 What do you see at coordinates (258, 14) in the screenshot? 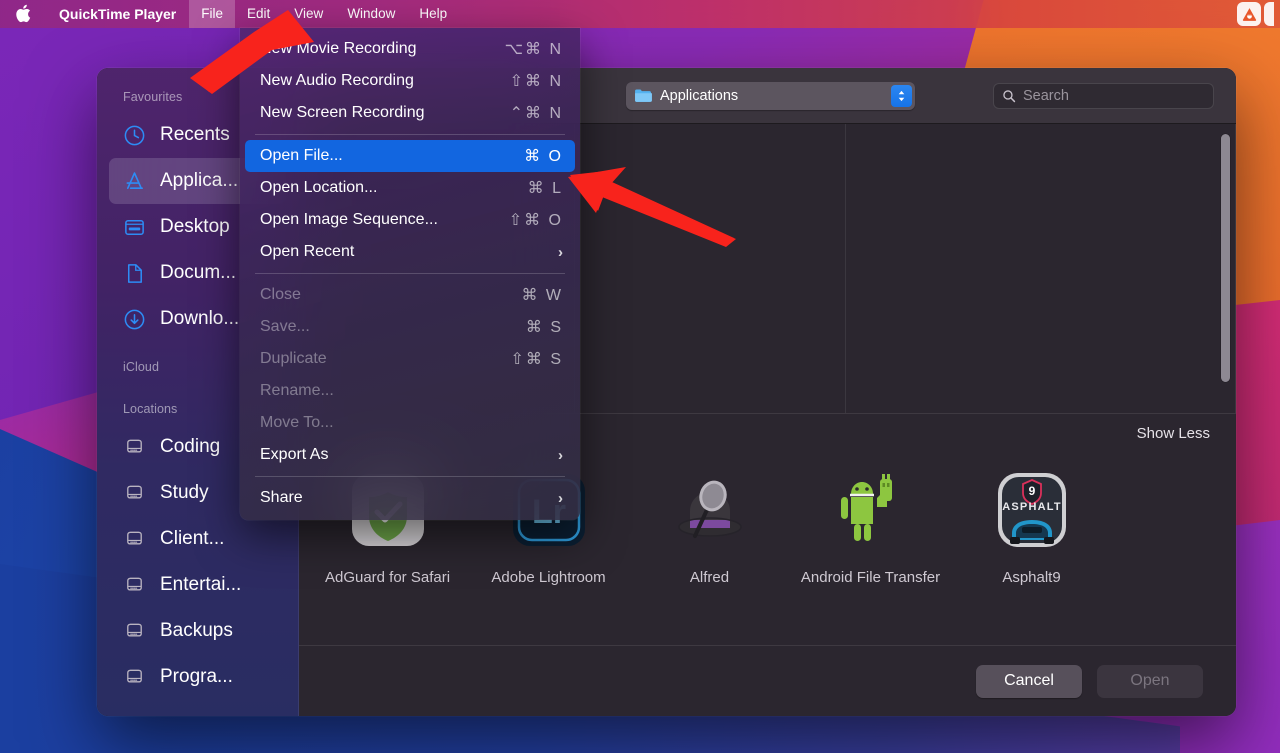
I see `menubar-item-edit: Edit` at bounding box center [258, 14].